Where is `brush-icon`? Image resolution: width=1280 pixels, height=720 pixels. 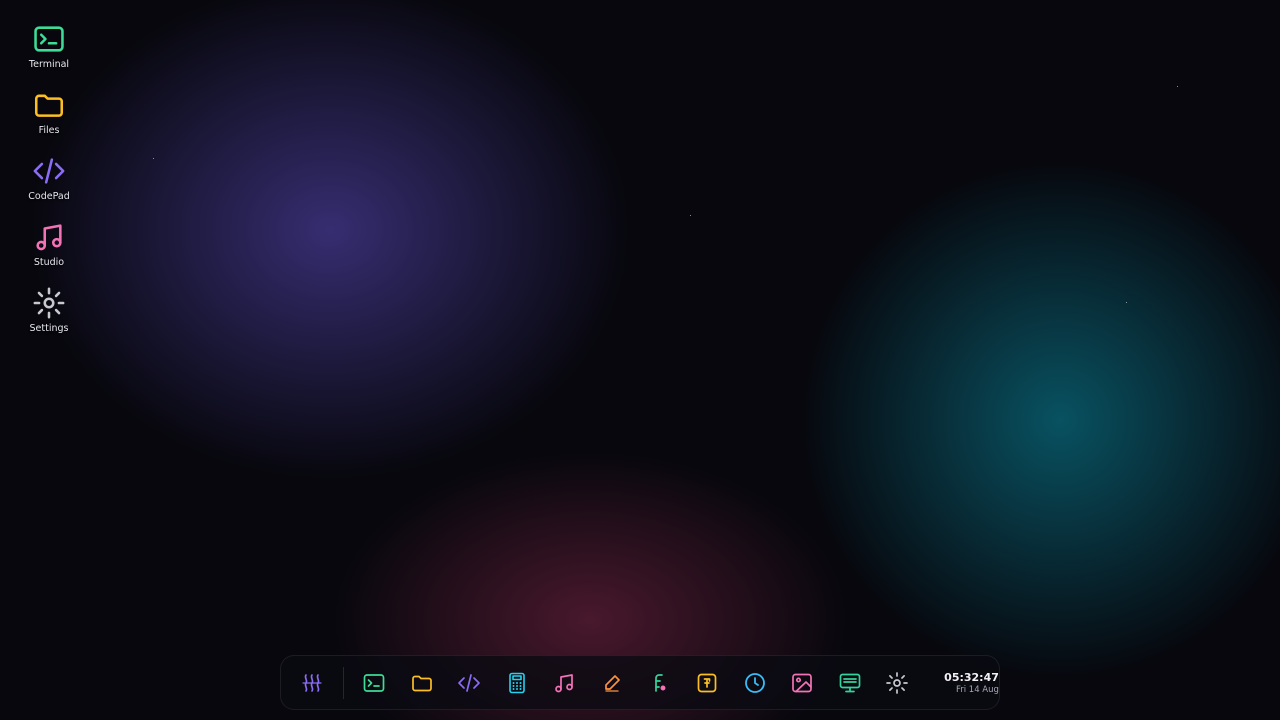 brush-icon is located at coordinates (612, 683).